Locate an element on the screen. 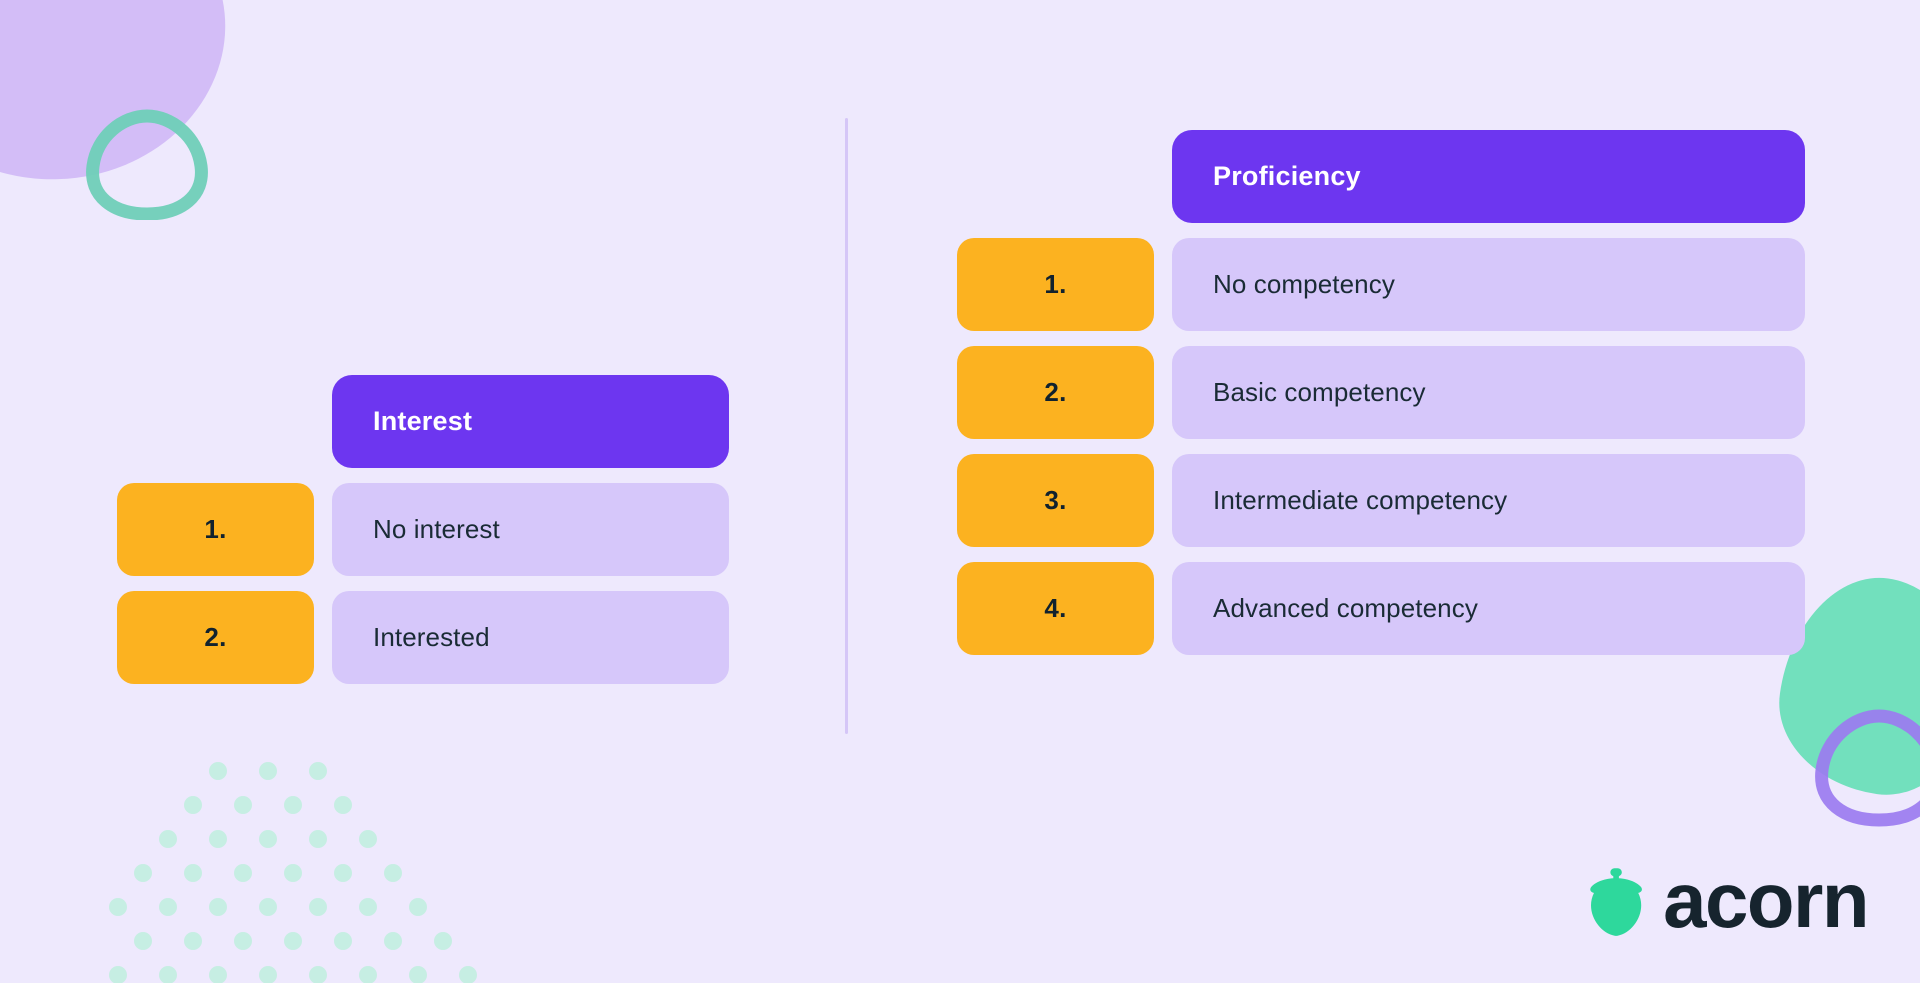 This screenshot has height=983, width=1920. proficiency-label-text-1: No competency is located at coordinates (1304, 284).